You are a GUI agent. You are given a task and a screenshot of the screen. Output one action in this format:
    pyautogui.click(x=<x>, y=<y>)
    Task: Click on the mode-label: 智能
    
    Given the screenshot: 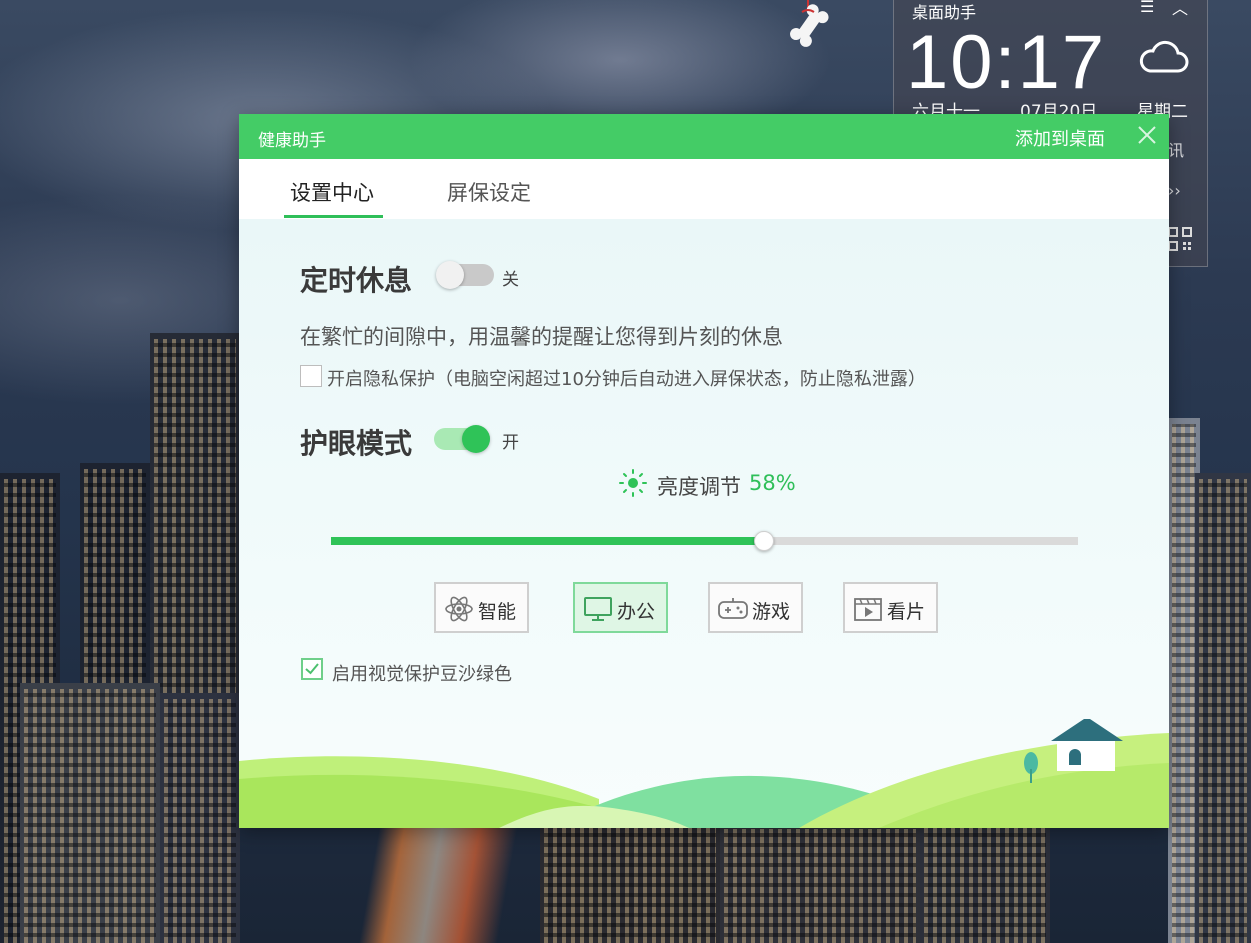 What is the action you would take?
    pyautogui.click(x=497, y=612)
    